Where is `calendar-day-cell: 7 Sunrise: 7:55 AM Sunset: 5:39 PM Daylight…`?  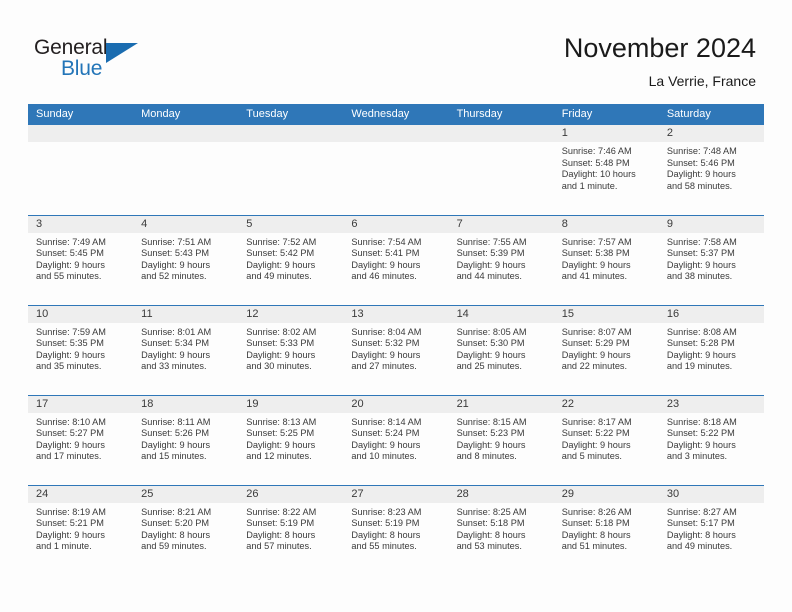
calendar-day-cell: 7 Sunrise: 7:55 AM Sunset: 5:39 PM Daylight… is located at coordinates (501, 259).